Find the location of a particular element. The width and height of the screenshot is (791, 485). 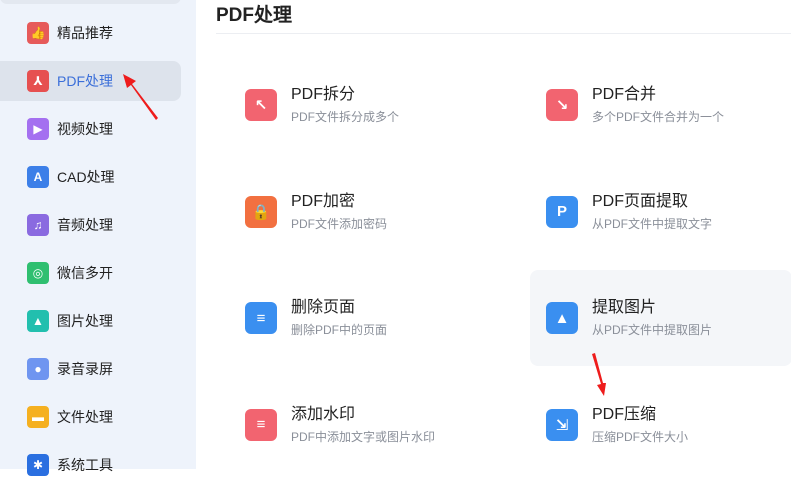

gear-icon: ✱ is located at coordinates (38, 465).